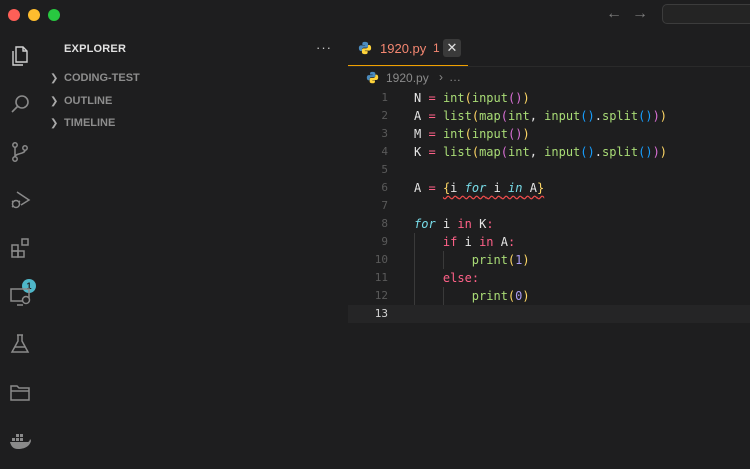  I want to click on remote-explorer-icon, so click(20, 297).